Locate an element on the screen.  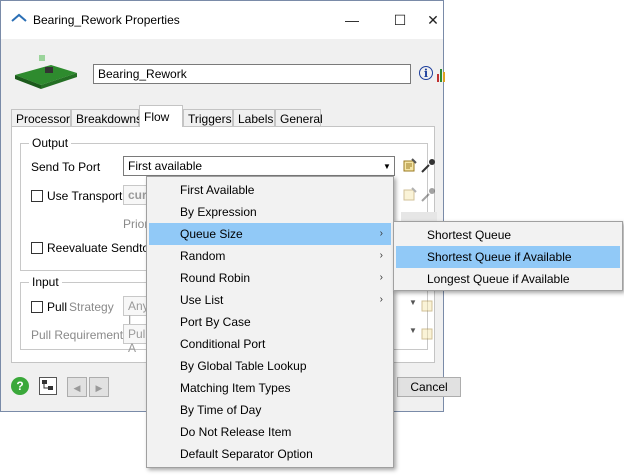
menu-item-label: Matching Item Types is located at coordinates (235, 388).